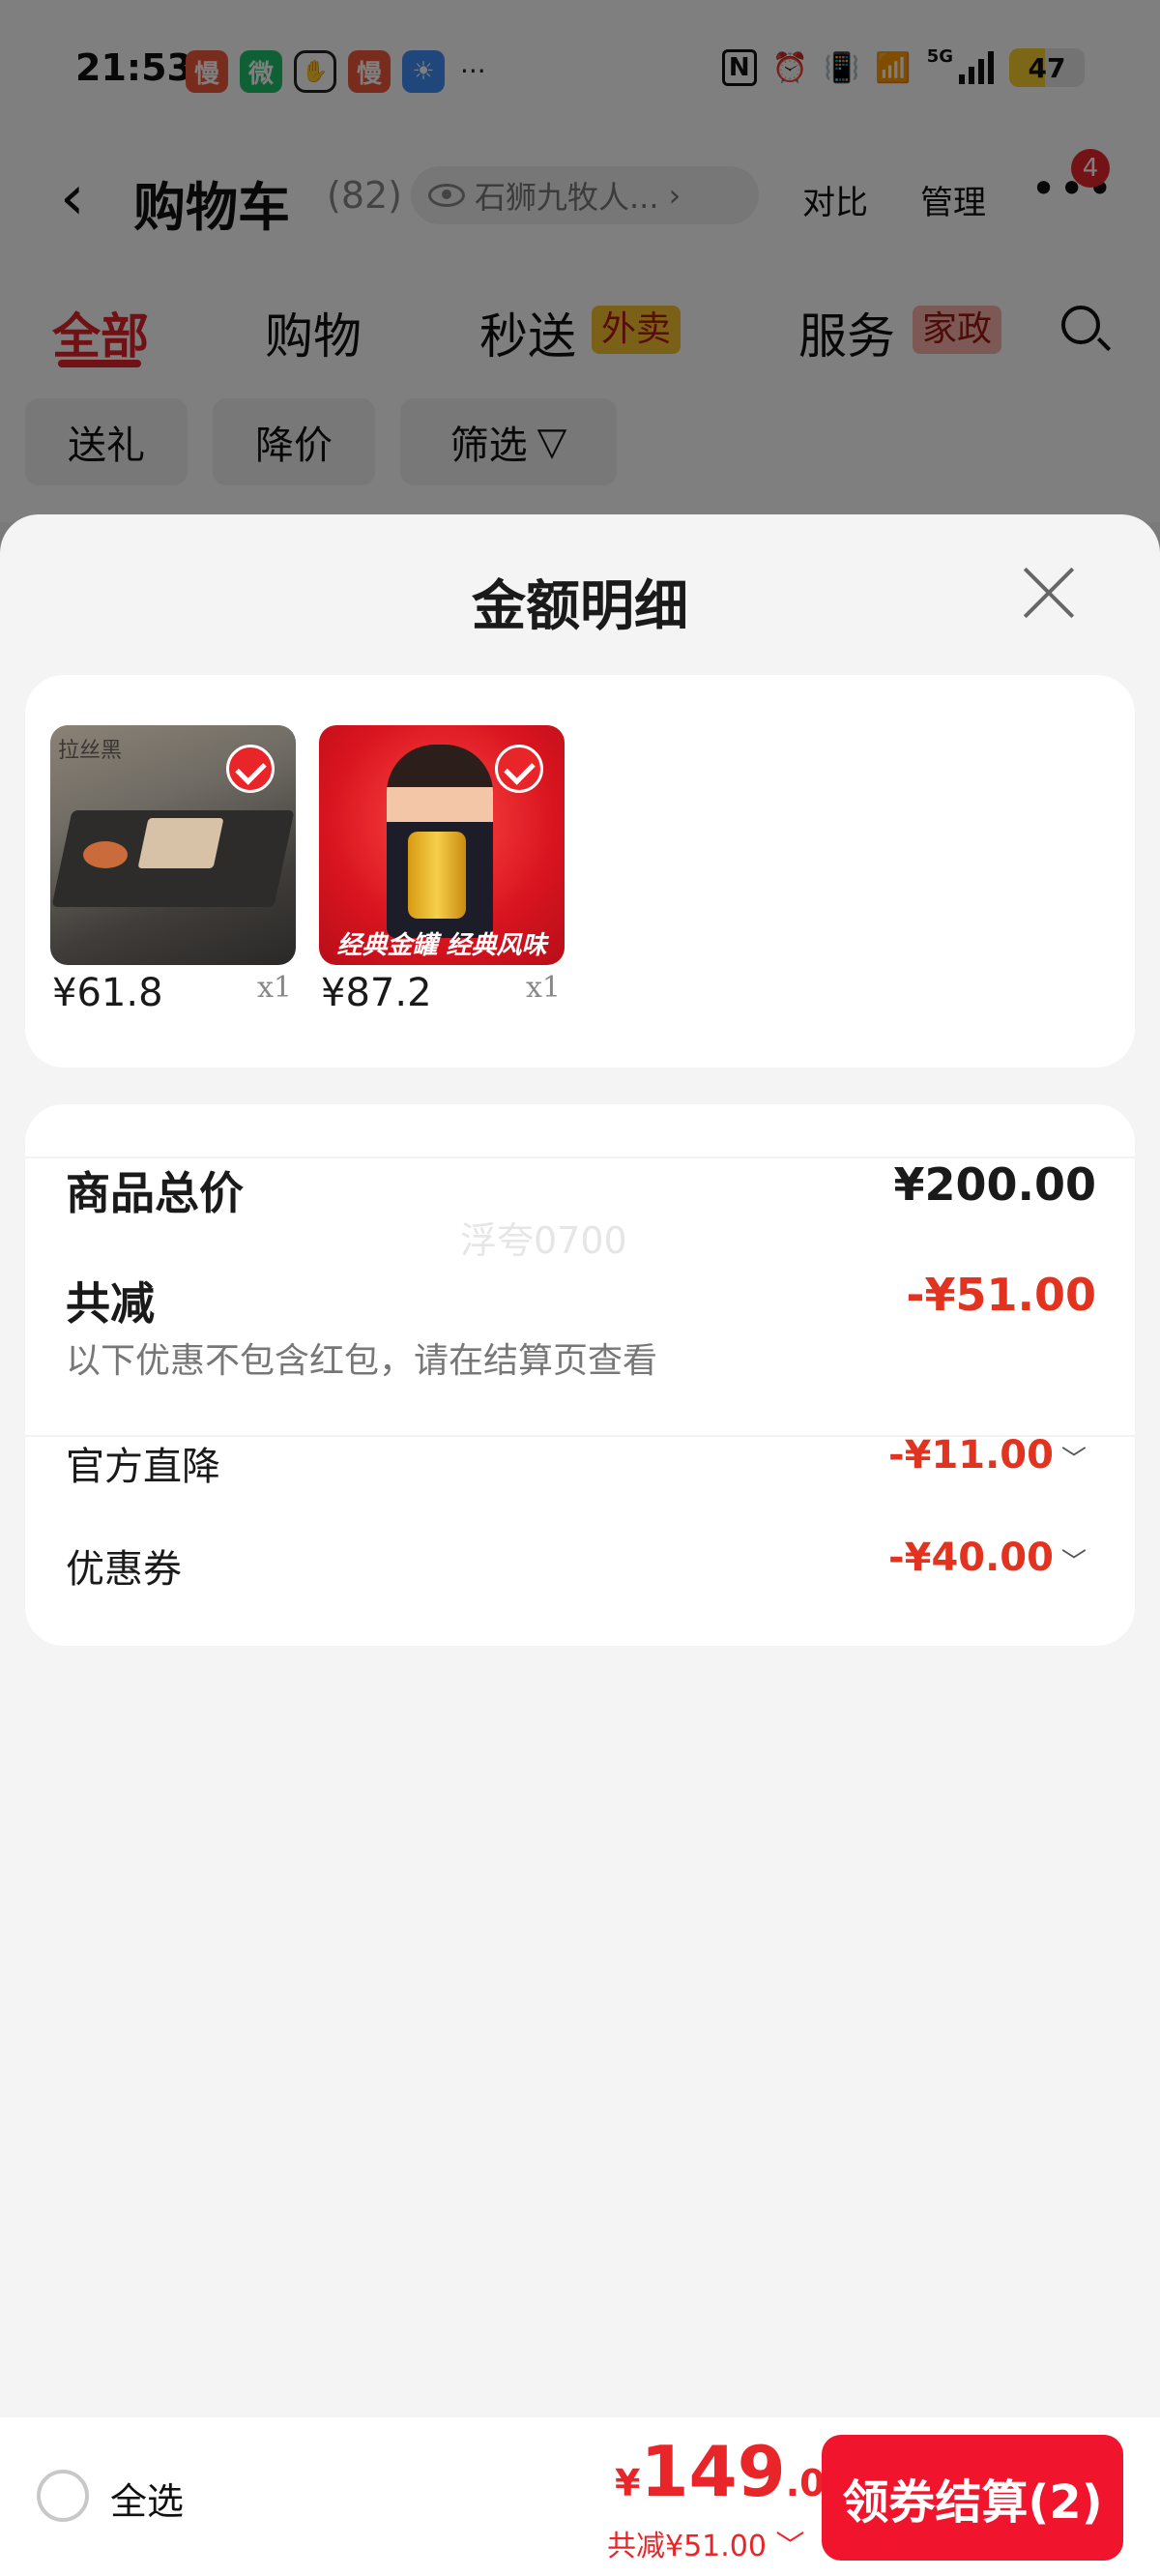  I want to click on discount-note: 以下优惠不包含红包，请在结算页查看, so click(362, 1361).